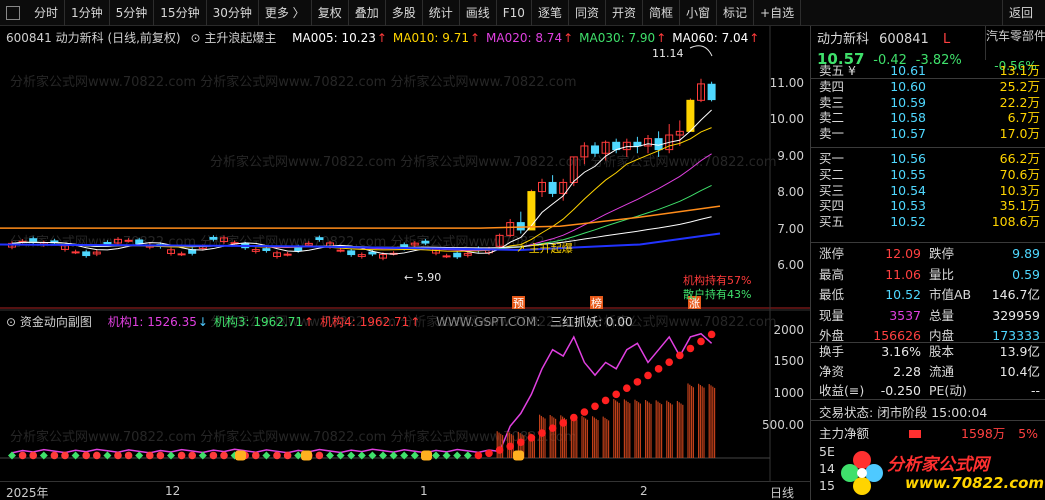 Image resolution: width=1045 pixels, height=500 pixels. Describe the element at coordinates (132, 13) in the screenshot. I see `toolbar-item: 5分钟` at that location.